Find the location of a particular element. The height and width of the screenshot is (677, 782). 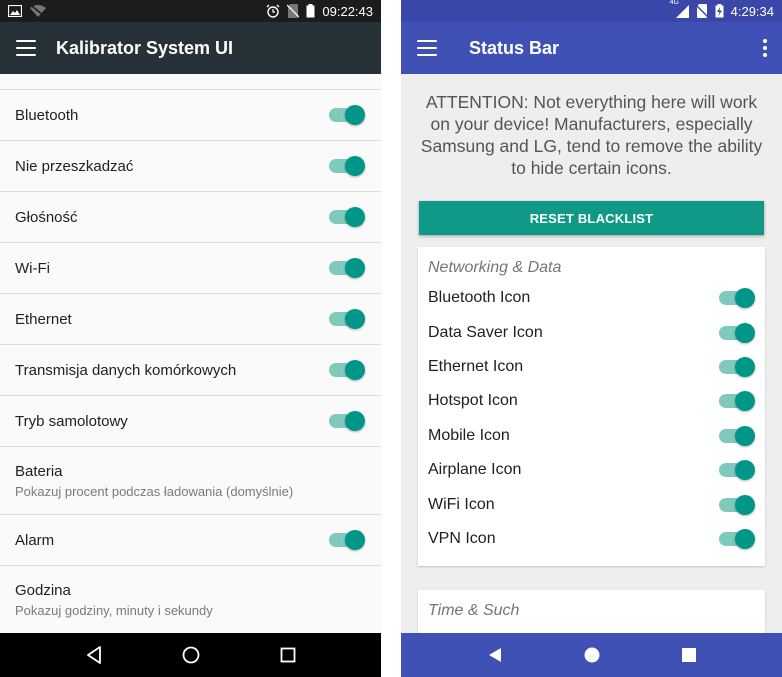

setting-label: Wi-Fi is located at coordinates (32, 268).